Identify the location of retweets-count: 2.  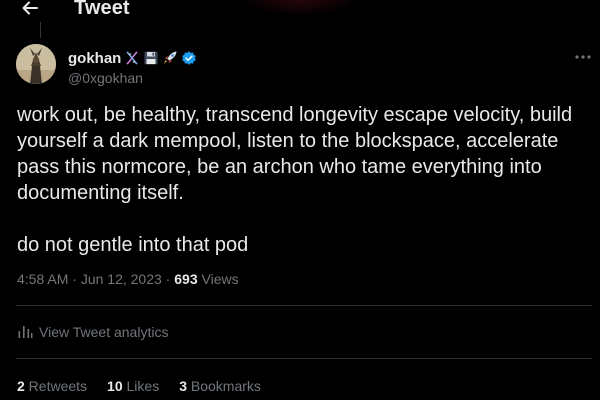
(21, 386).